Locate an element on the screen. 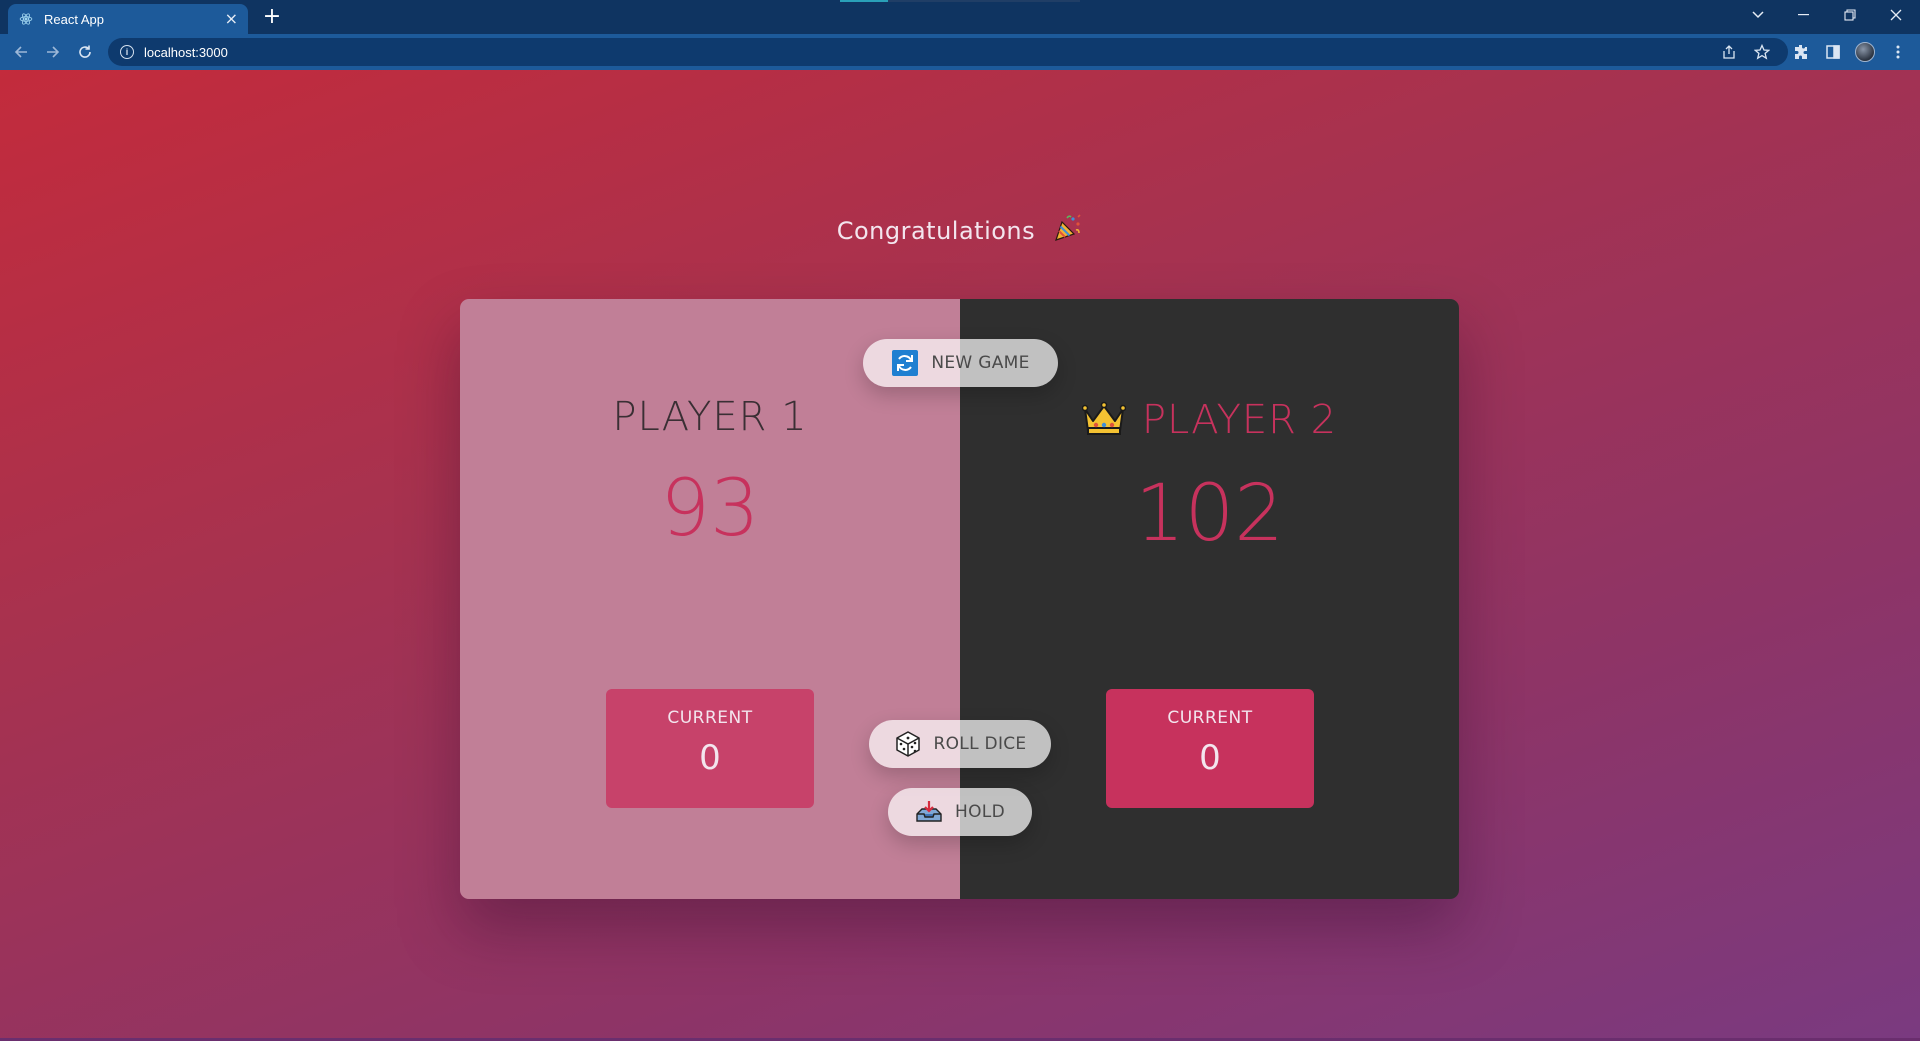  forward-icon is located at coordinates (53, 52).